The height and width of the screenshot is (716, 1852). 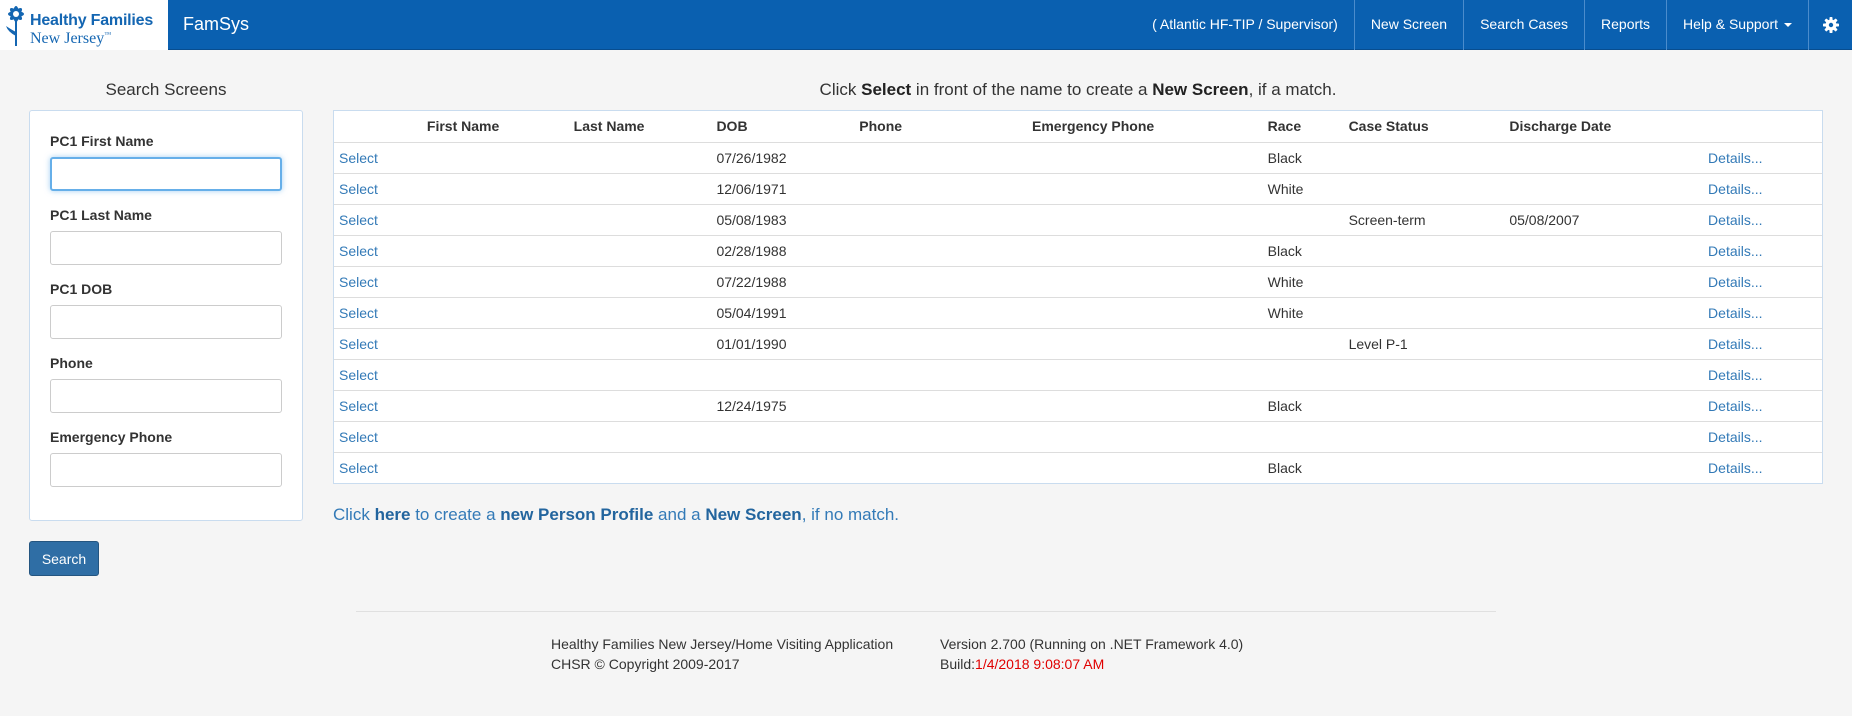 I want to click on pc1-first-name-label: PC1 First Name, so click(x=102, y=141).